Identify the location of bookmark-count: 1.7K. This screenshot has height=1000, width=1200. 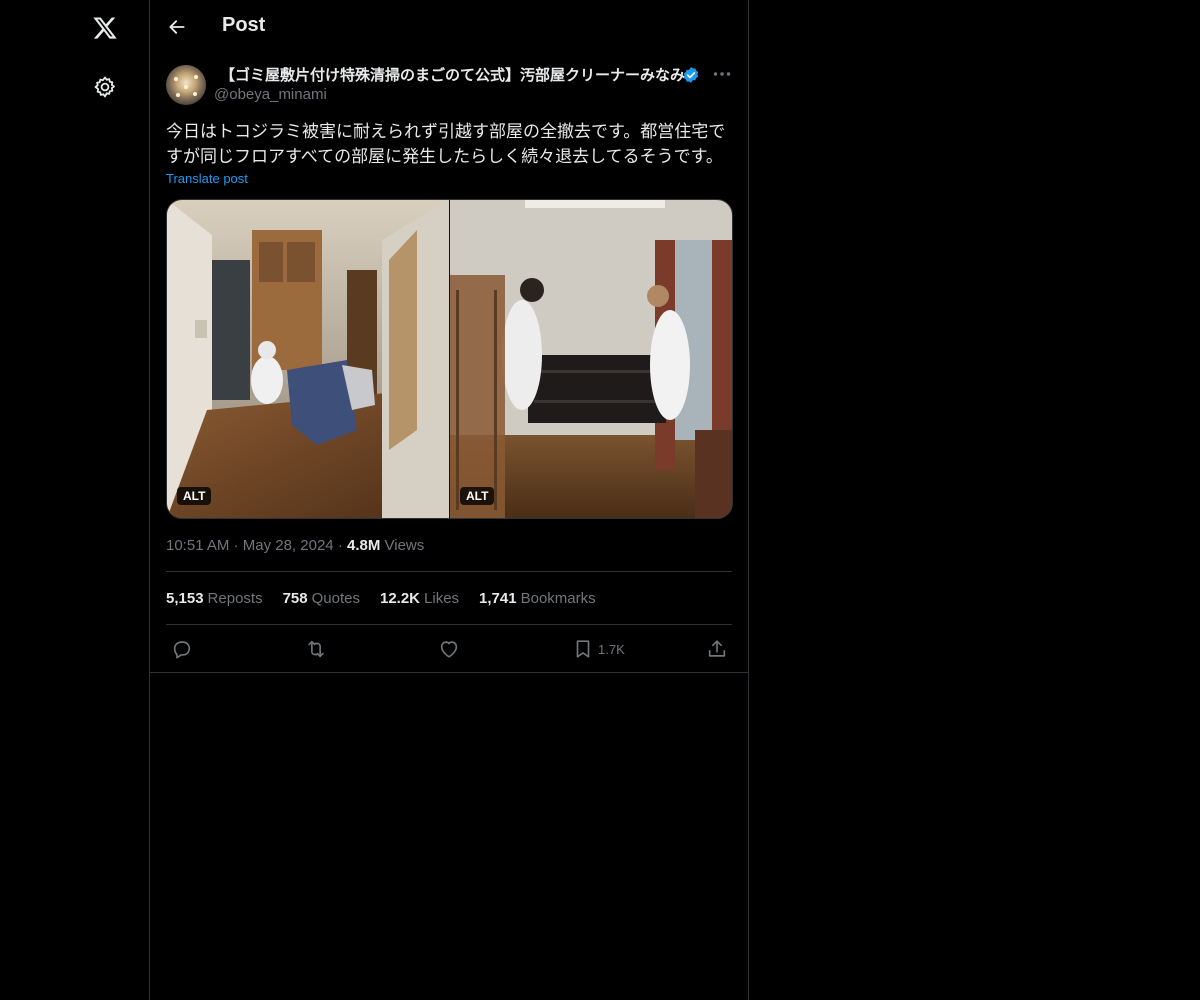
(611, 649).